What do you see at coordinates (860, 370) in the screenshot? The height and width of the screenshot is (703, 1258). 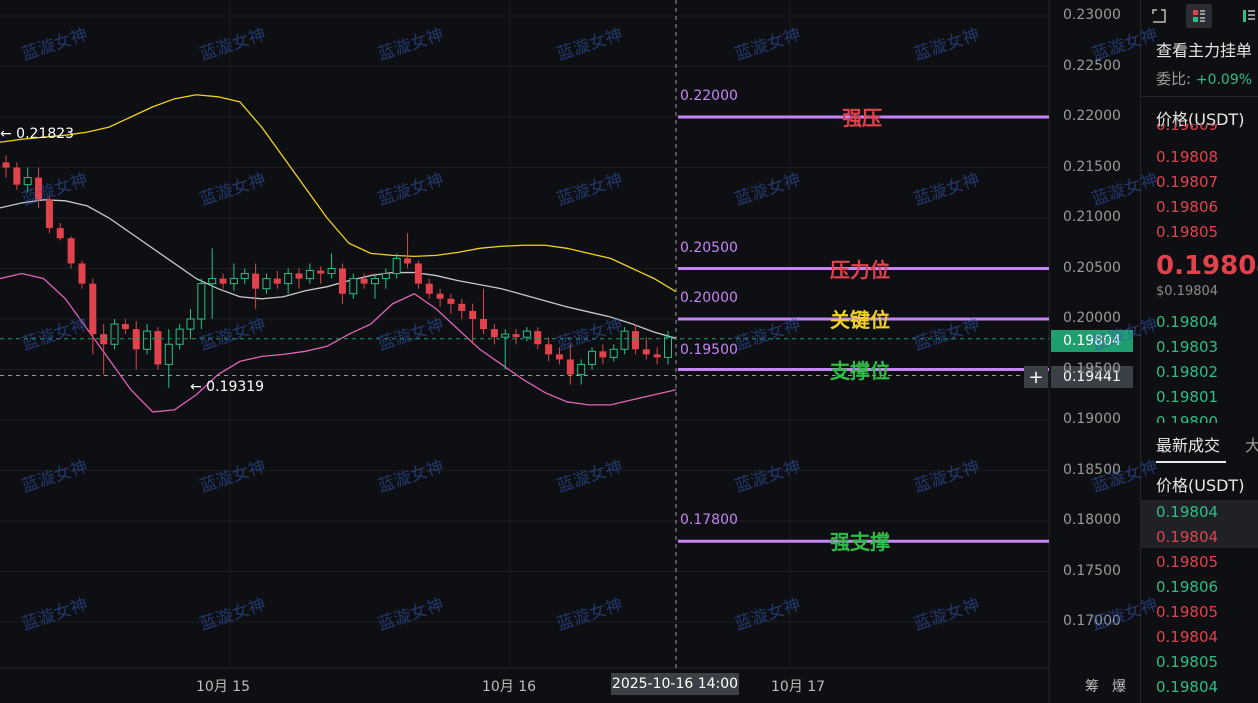 I see `level-zone-label: 支撑位` at bounding box center [860, 370].